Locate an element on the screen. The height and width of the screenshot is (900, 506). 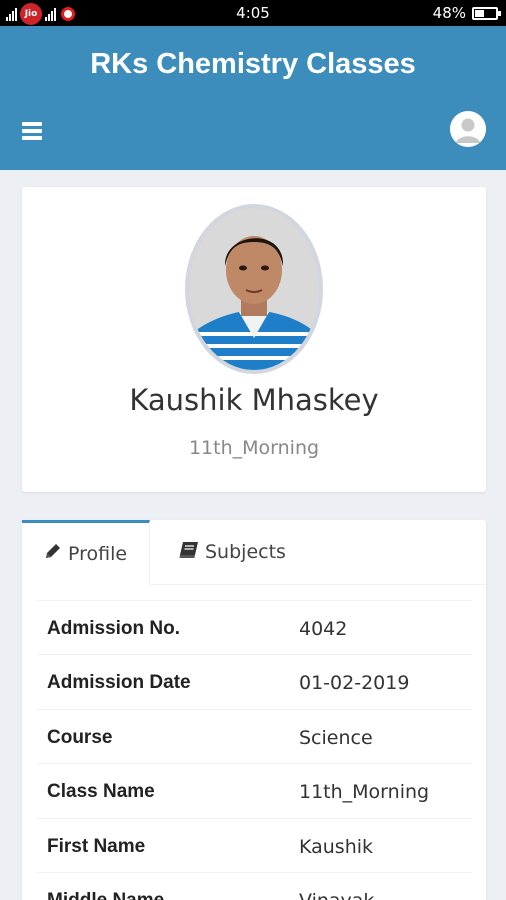
detail-label: Admission Date is located at coordinates (119, 682).